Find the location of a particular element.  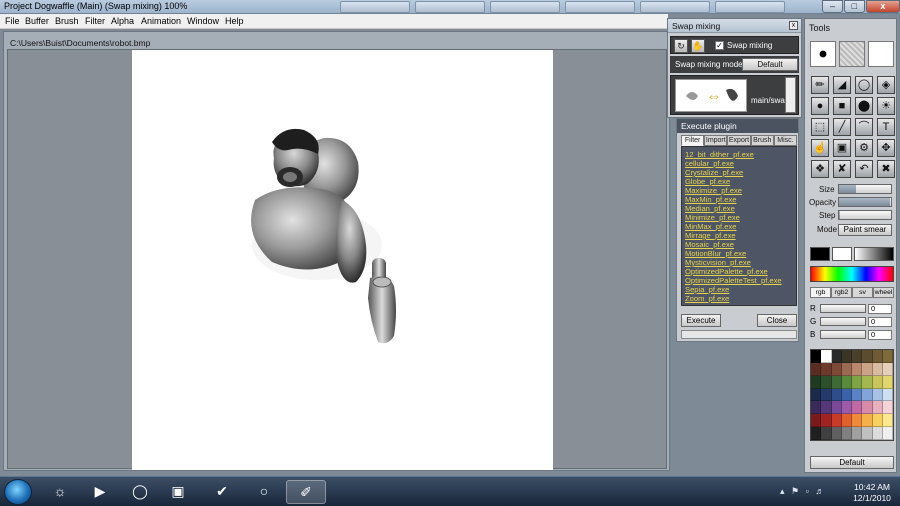

tab-sv: sv is located at coordinates (862, 292).